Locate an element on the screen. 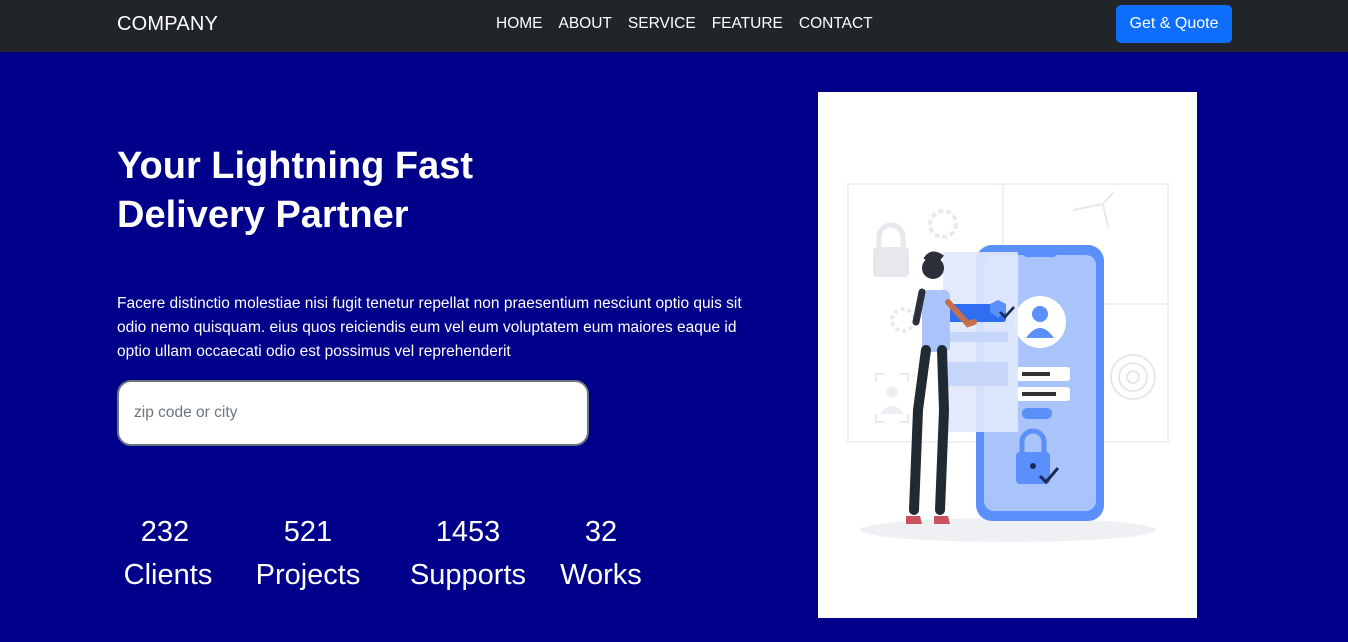  stat-label: Projects is located at coordinates (308, 575).